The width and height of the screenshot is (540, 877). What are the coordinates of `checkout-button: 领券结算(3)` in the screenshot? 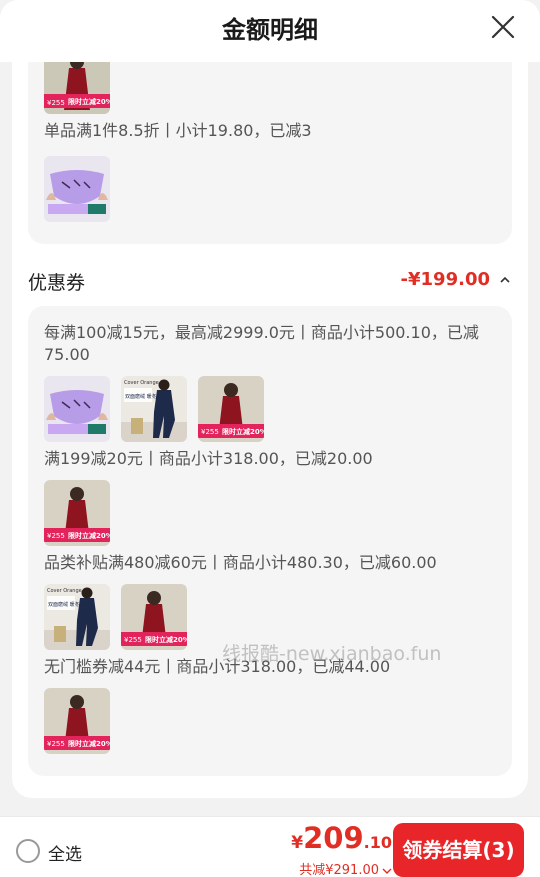 It's located at (458, 850).